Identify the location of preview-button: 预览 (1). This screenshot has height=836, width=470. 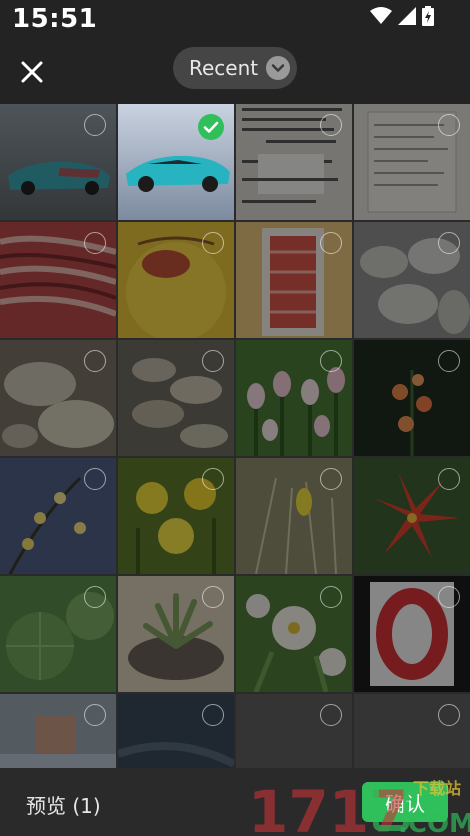
(63, 804).